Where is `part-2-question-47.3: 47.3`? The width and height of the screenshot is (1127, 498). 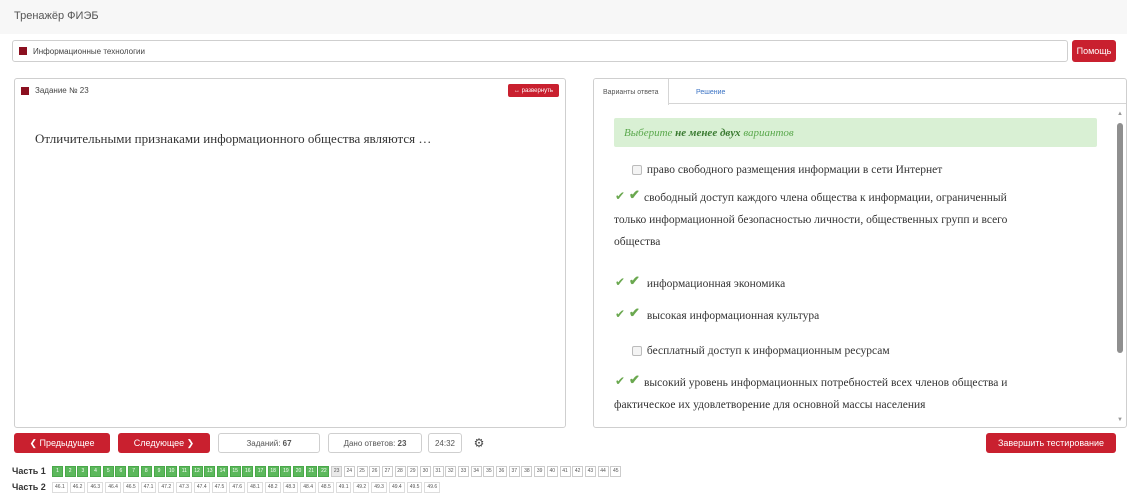 part-2-question-47.3: 47.3 is located at coordinates (184, 487).